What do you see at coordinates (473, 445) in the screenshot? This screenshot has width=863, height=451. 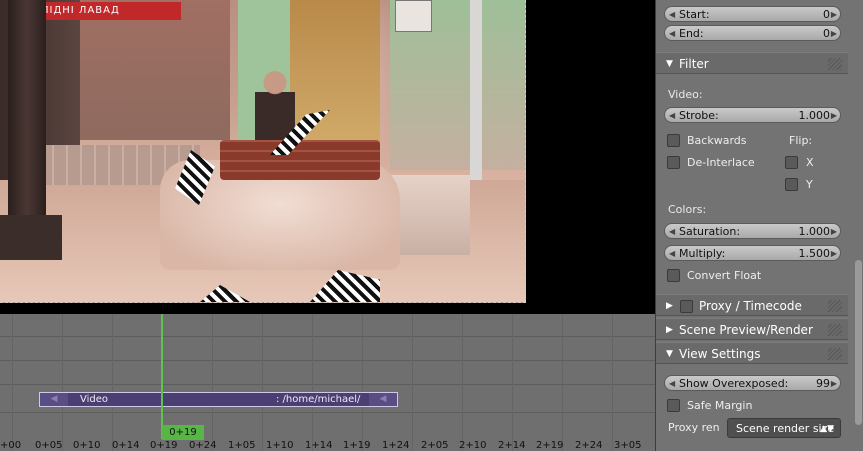 I see `time-ruler-tick-label: 2+10` at bounding box center [473, 445].